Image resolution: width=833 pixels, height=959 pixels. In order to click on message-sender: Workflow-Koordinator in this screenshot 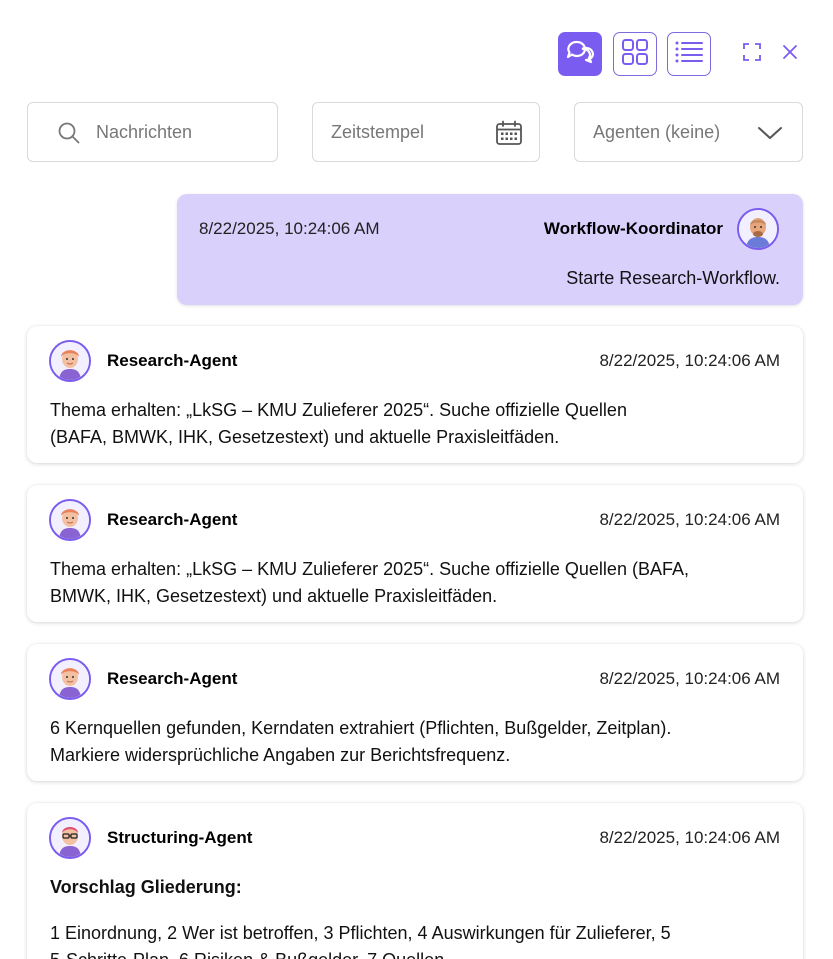, I will do `click(633, 228)`.